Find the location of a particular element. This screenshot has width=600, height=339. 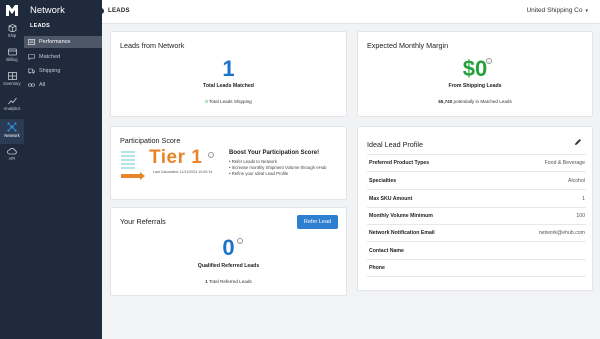

profile-row-product-types: Preferred Product Types Food & Beverage is located at coordinates (476, 163).